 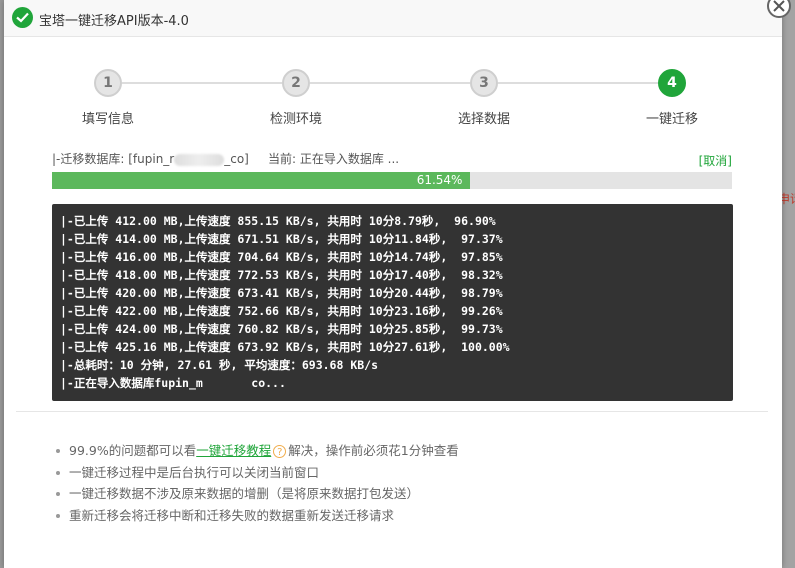 I want to click on redacted-mask, so click(x=199, y=159).